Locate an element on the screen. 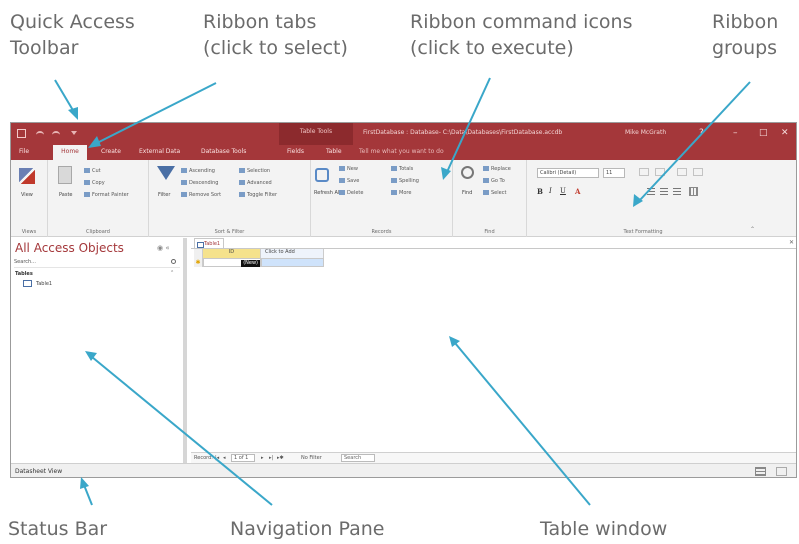 The height and width of the screenshot is (544, 799). cell-click-to-add is located at coordinates (292, 262).